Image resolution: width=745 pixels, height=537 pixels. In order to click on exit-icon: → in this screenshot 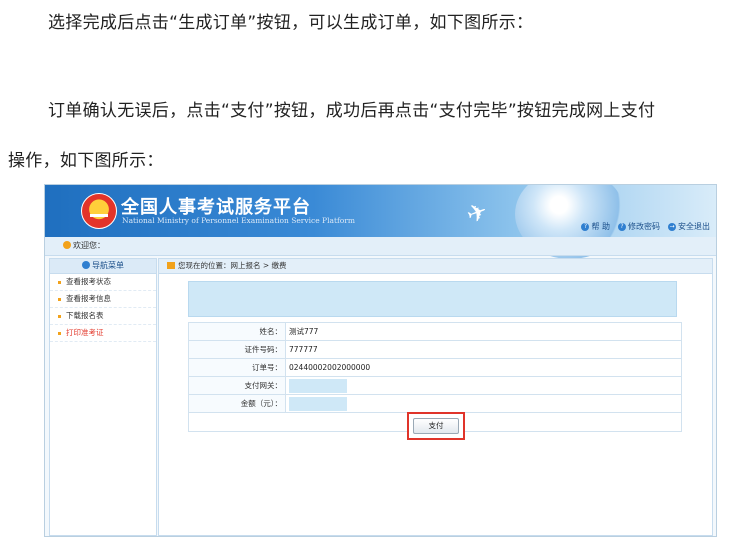, I will do `click(672, 226)`.